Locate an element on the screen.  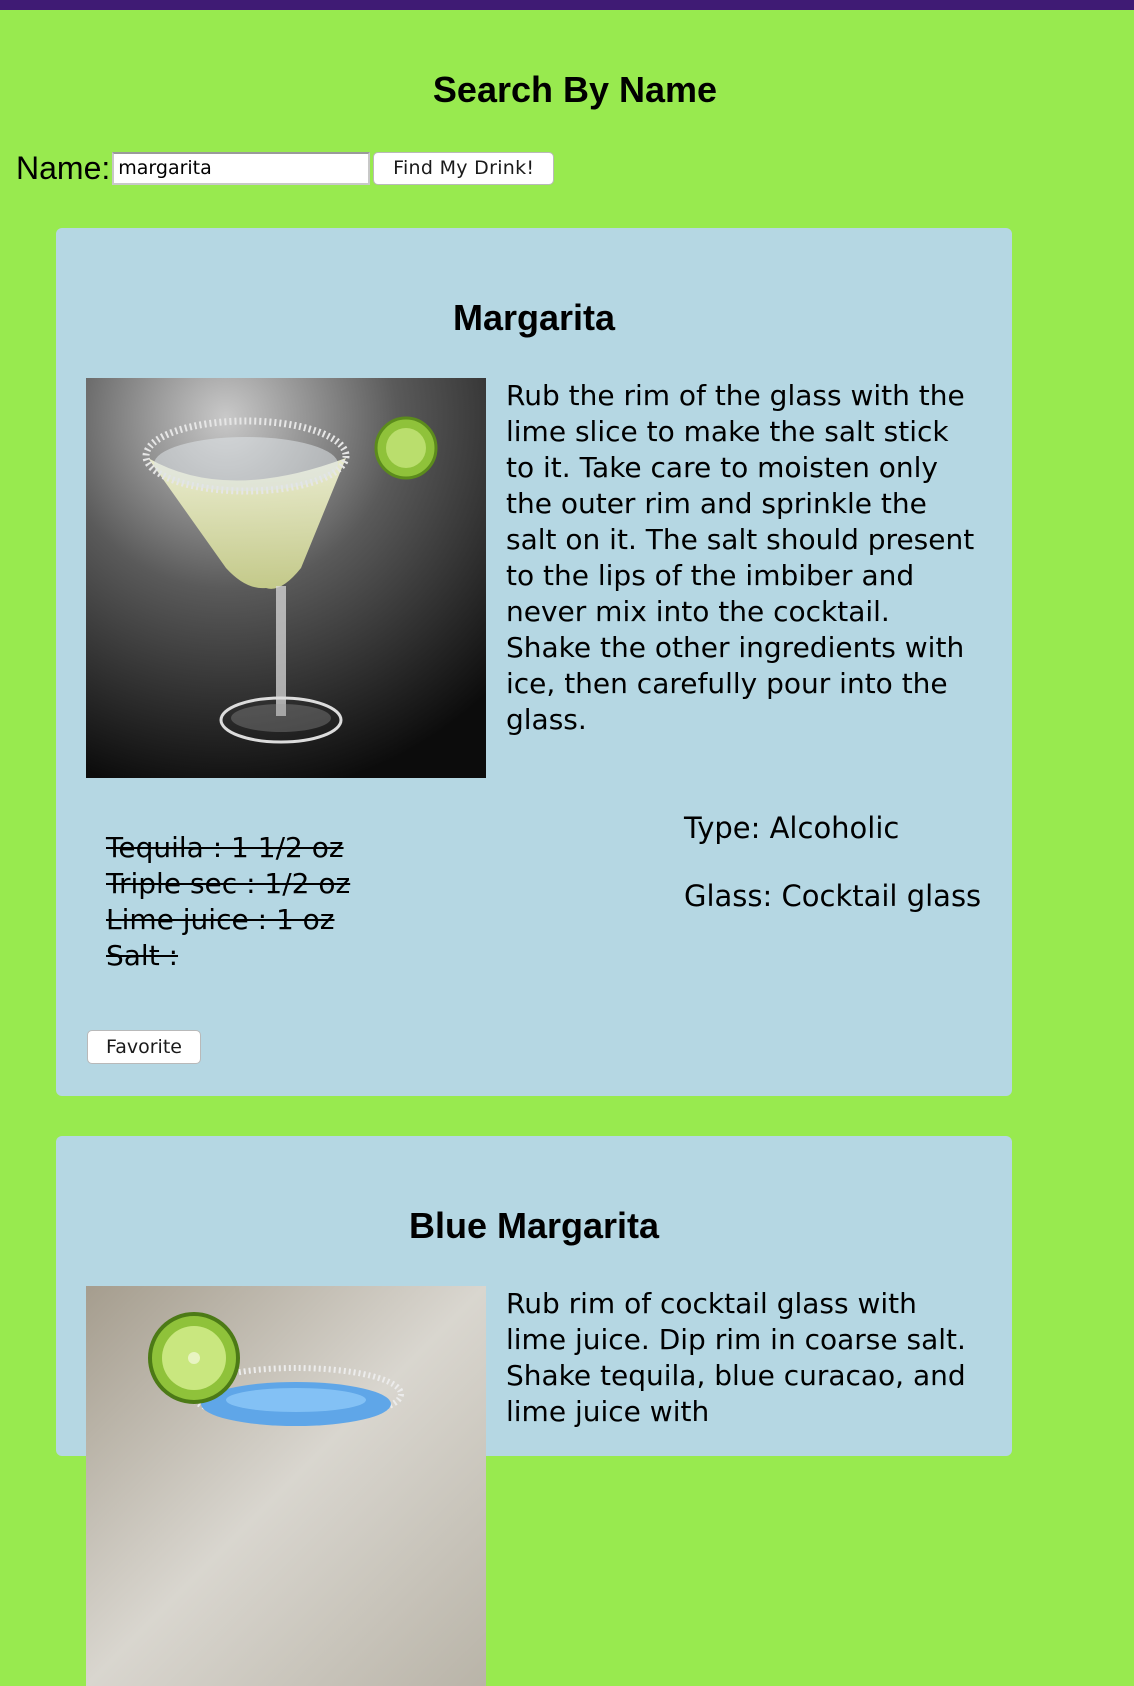
find-my-drink-button: Find My Drink! is located at coordinates (464, 168).